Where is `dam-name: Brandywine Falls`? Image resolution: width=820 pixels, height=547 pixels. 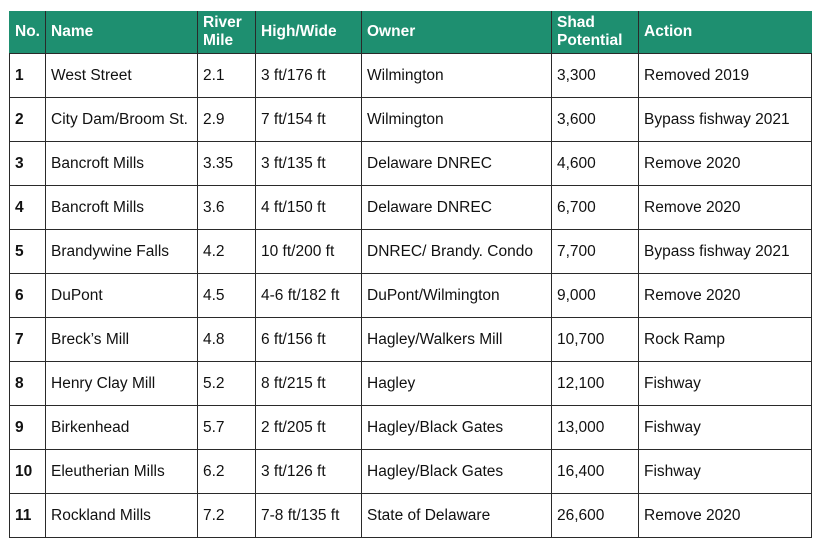 dam-name: Brandywine Falls is located at coordinates (121, 251).